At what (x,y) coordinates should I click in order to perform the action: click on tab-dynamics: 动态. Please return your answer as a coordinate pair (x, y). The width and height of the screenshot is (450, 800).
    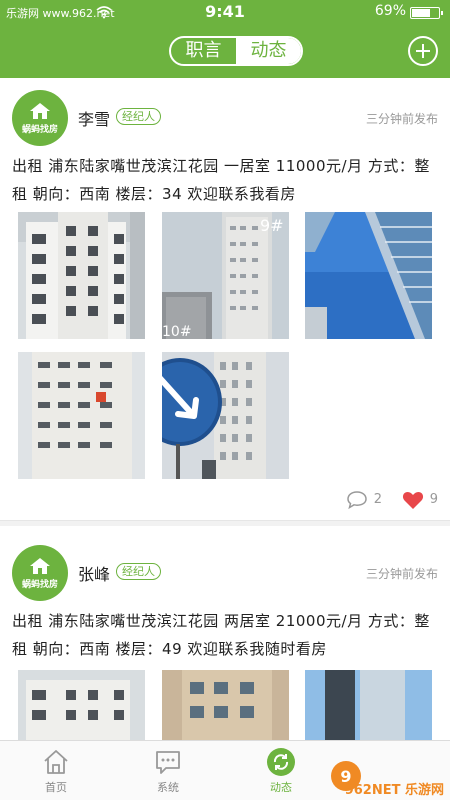
    Looking at the image, I should click on (281, 770).